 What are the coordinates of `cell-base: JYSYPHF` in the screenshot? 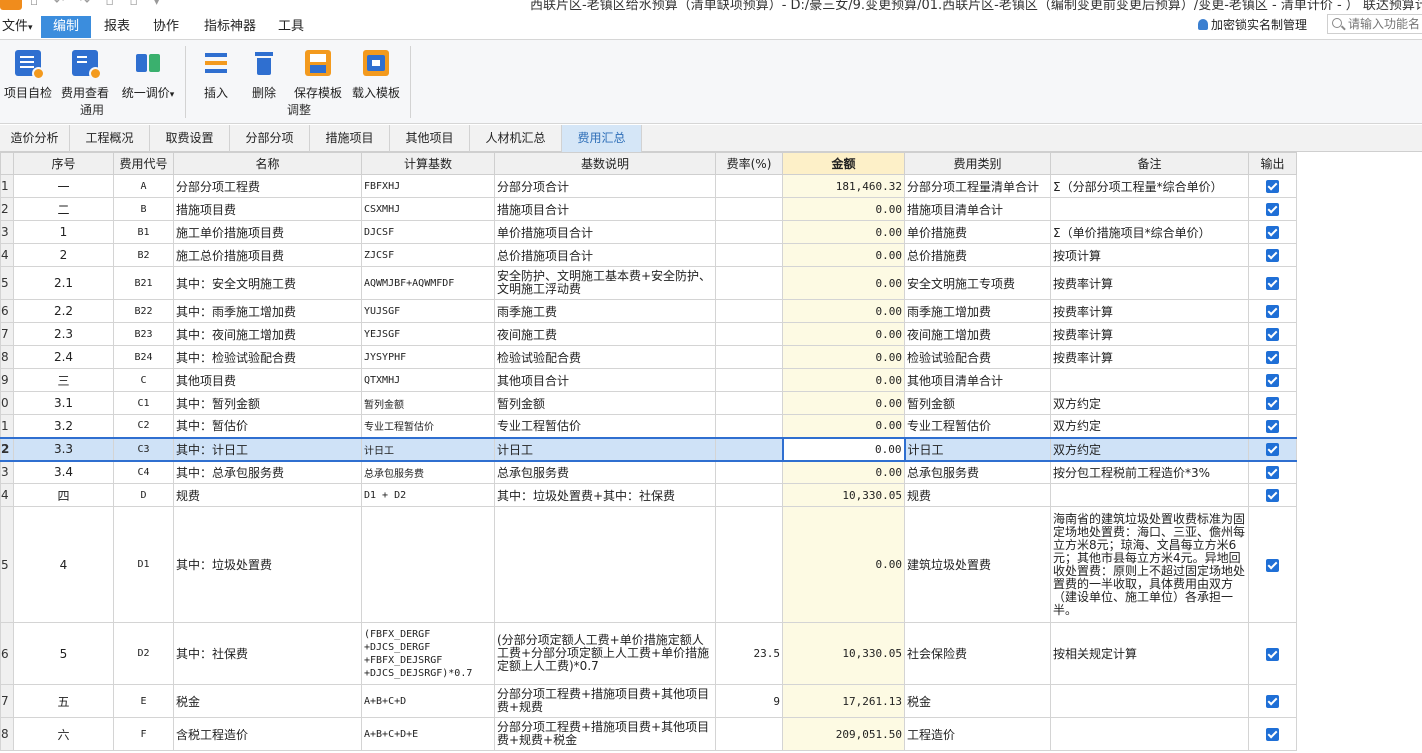 It's located at (428, 357).